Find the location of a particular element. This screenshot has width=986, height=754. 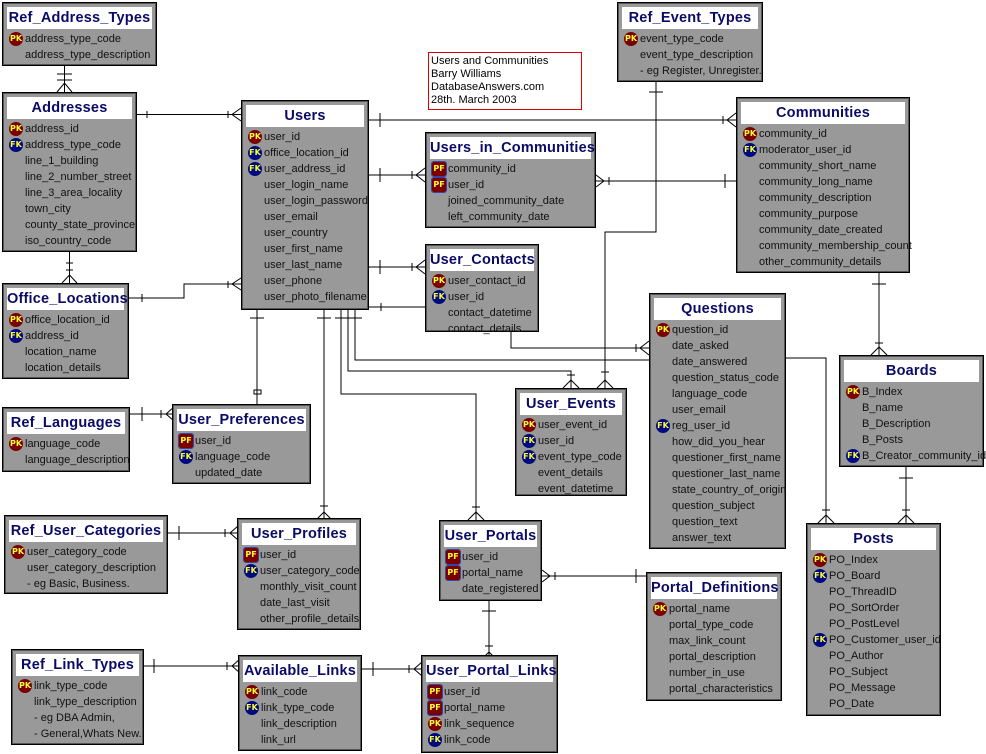

column-row: PO_Date is located at coordinates (873, 704).